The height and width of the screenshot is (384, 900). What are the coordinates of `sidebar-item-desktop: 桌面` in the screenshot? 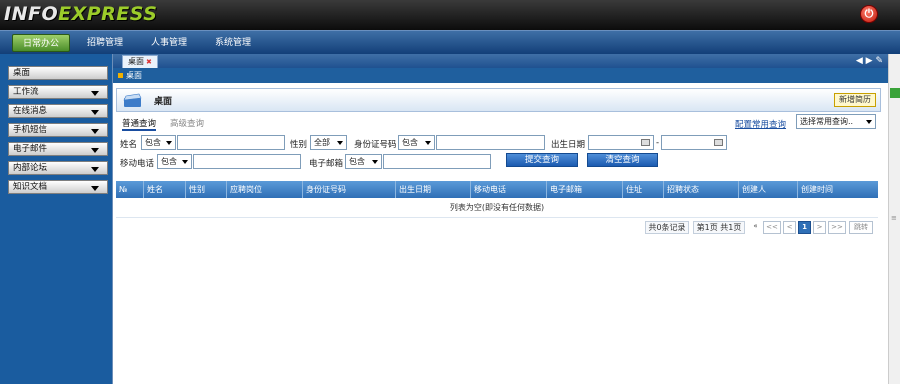 It's located at (58, 73).